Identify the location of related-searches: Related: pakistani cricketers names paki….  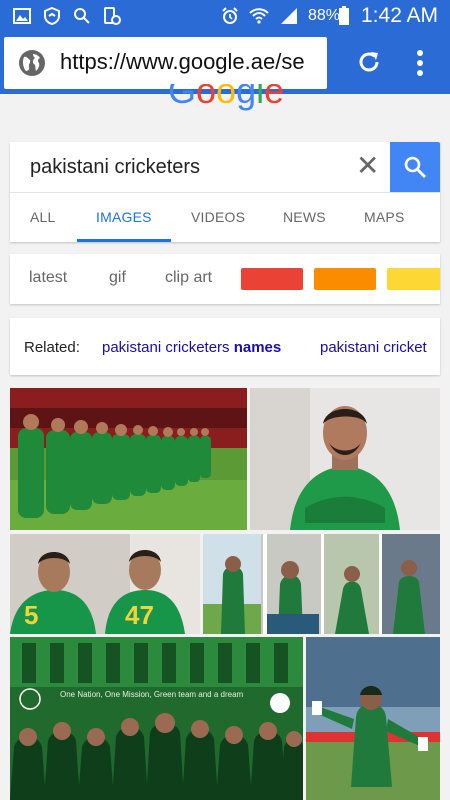
(225, 346).